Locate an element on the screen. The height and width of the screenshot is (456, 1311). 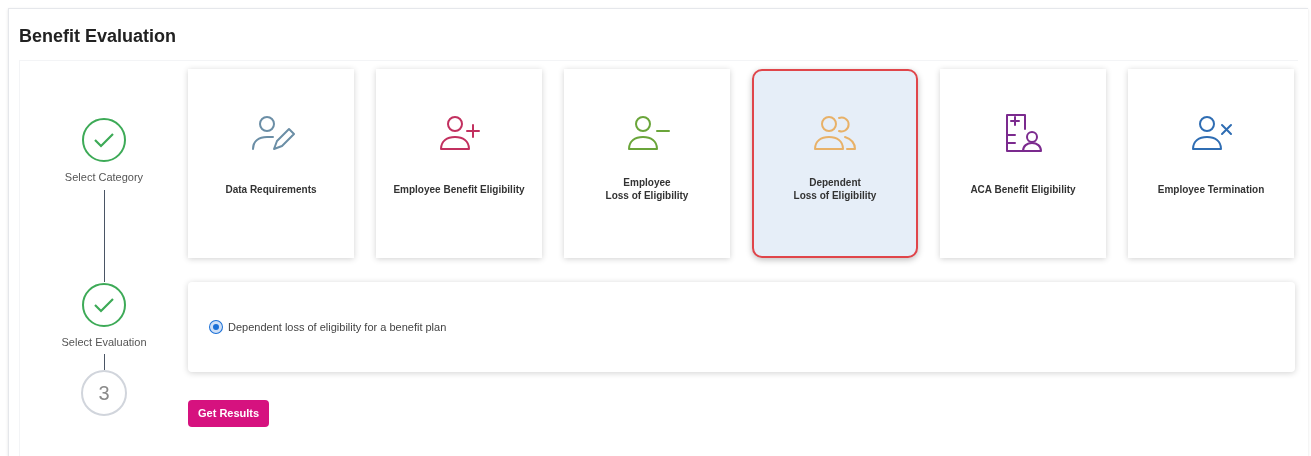
category-card: ACA Benefit Eligibility is located at coordinates (1023, 163).